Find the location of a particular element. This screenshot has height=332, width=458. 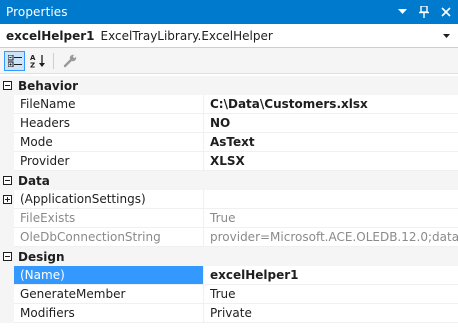

property-row-fileexists: FileExists True is located at coordinates (229, 218).